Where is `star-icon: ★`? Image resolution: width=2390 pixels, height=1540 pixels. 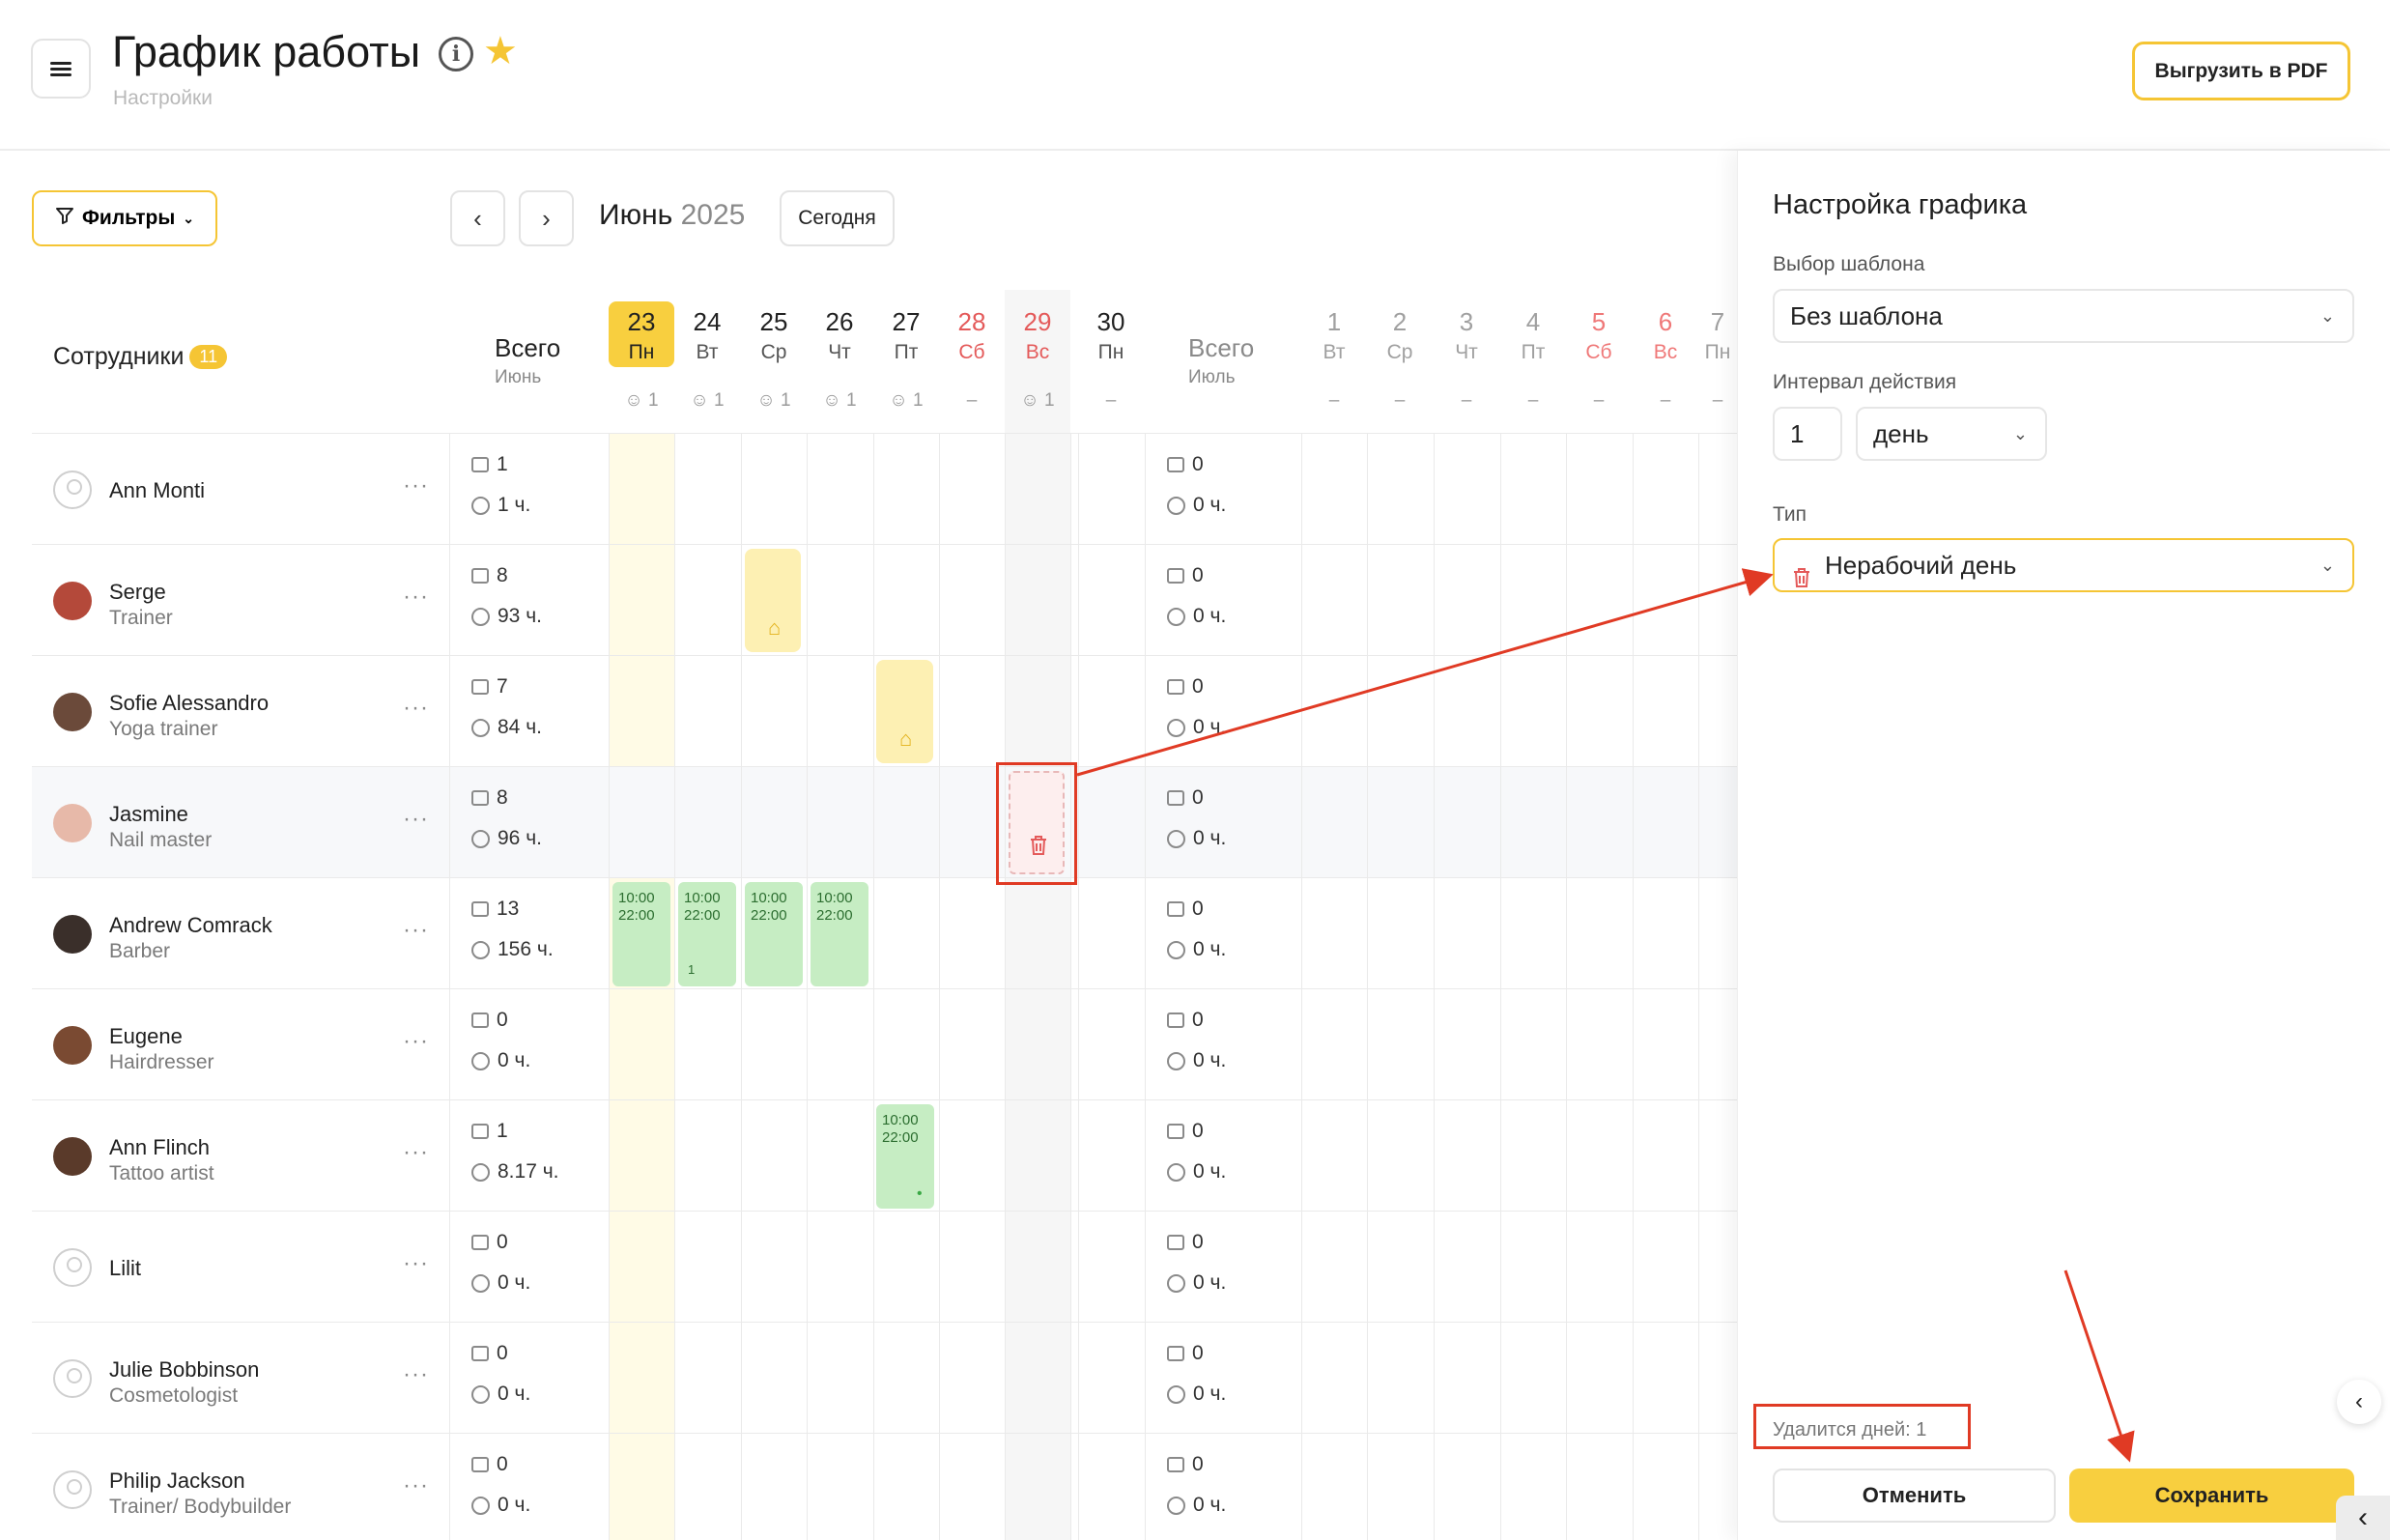
star-icon: ★ is located at coordinates (500, 51).